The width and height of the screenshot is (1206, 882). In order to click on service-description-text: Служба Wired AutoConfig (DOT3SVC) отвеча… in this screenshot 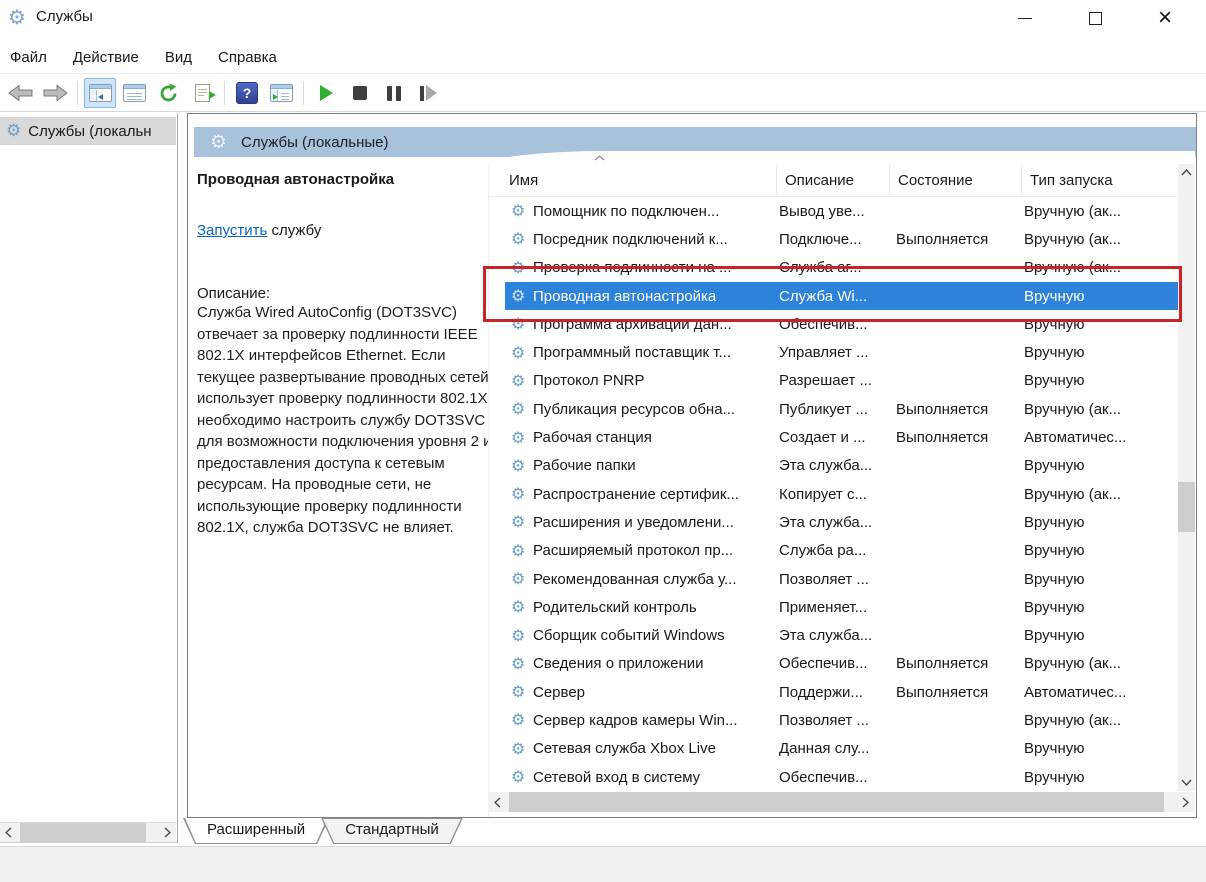, I will do `click(344, 420)`.